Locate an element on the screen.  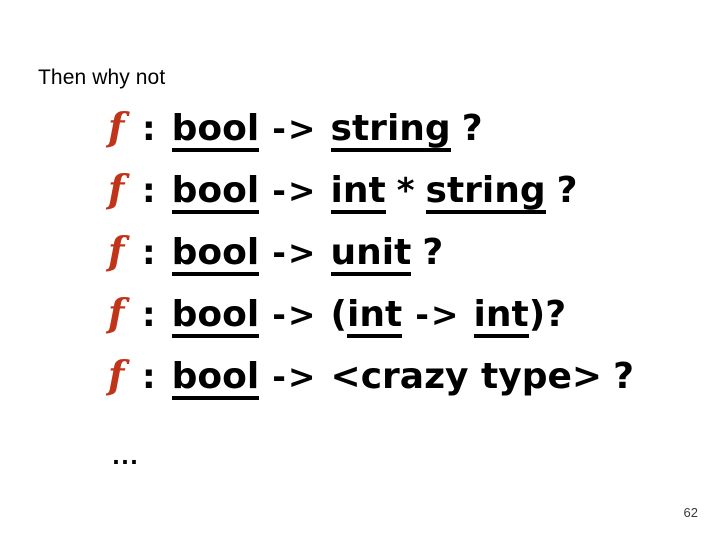
signature-line: f: bool -> unit? is located at coordinates (408, 263).